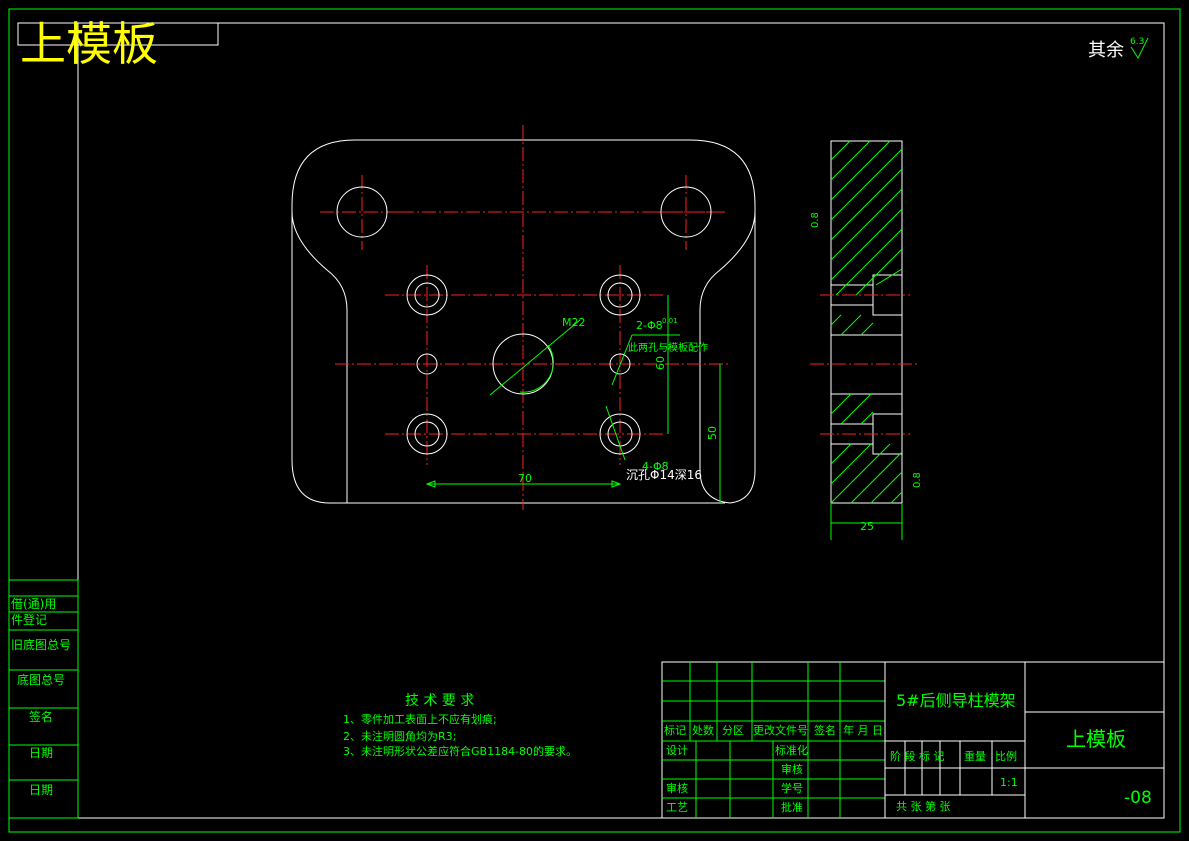 This screenshot has height=841, width=1189. I want to click on dim-hole-tol: 0.01, so click(670, 321).